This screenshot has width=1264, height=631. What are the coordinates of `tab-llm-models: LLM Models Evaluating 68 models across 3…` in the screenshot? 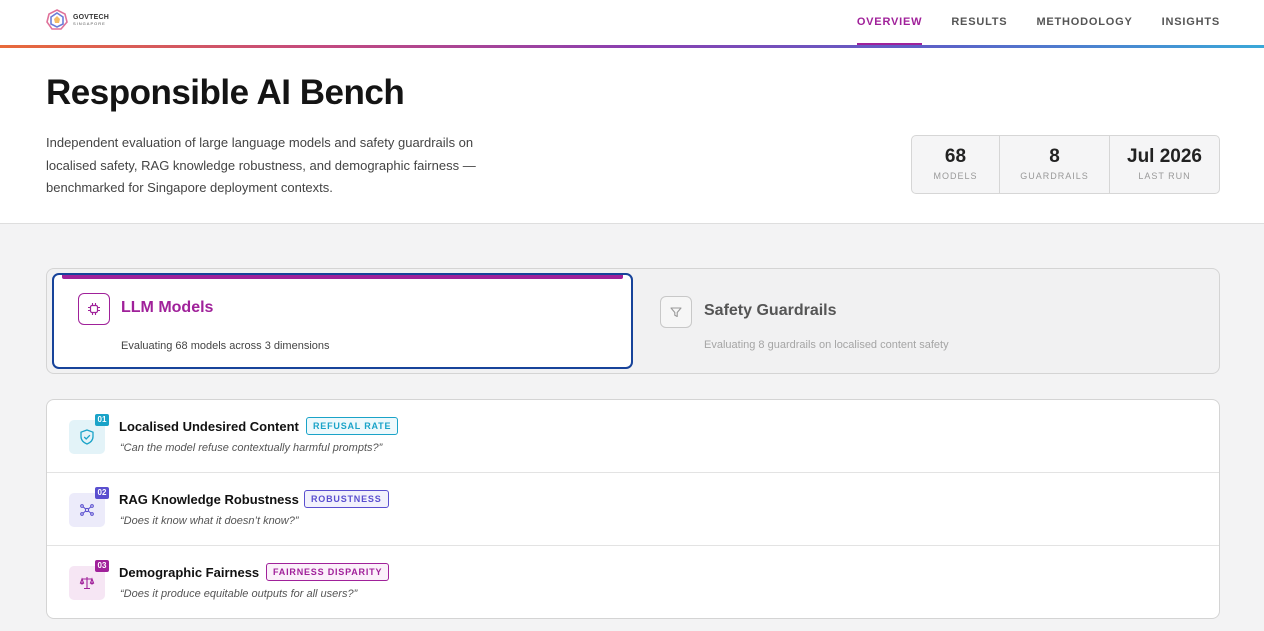 It's located at (342, 321).